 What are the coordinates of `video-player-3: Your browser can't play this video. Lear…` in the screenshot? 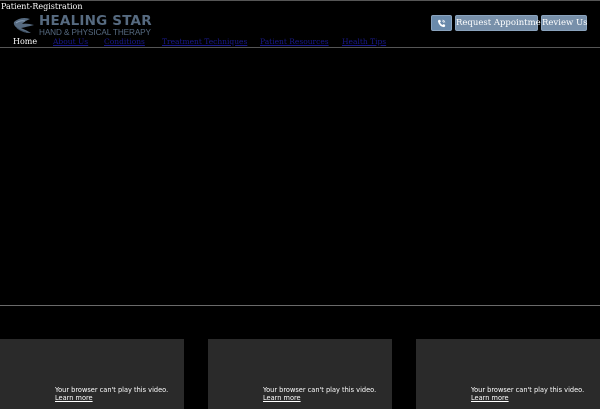 It's located at (508, 374).